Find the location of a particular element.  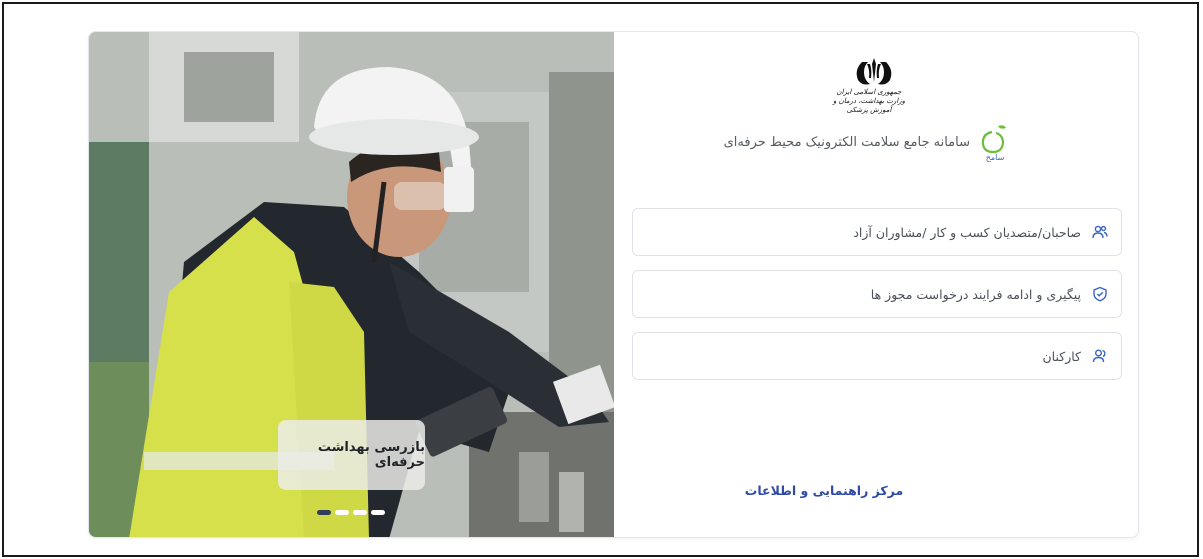

system-title: سامانه جامع سلامت الکترونیک محیط حرفه‌ای is located at coordinates (846, 142).